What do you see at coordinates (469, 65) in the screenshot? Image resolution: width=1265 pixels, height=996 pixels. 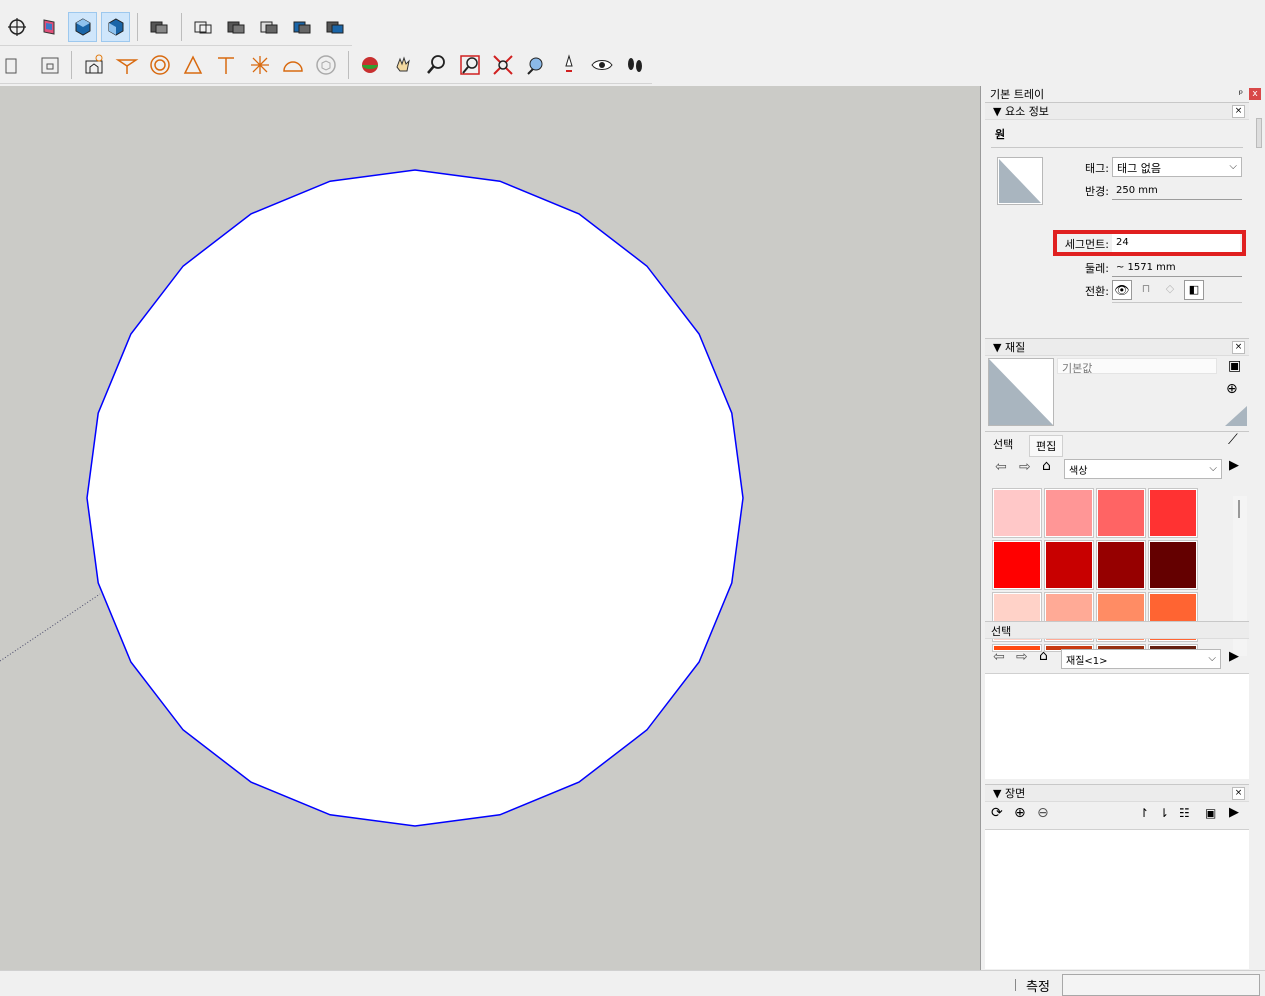 I see `zoom-window-icon` at bounding box center [469, 65].